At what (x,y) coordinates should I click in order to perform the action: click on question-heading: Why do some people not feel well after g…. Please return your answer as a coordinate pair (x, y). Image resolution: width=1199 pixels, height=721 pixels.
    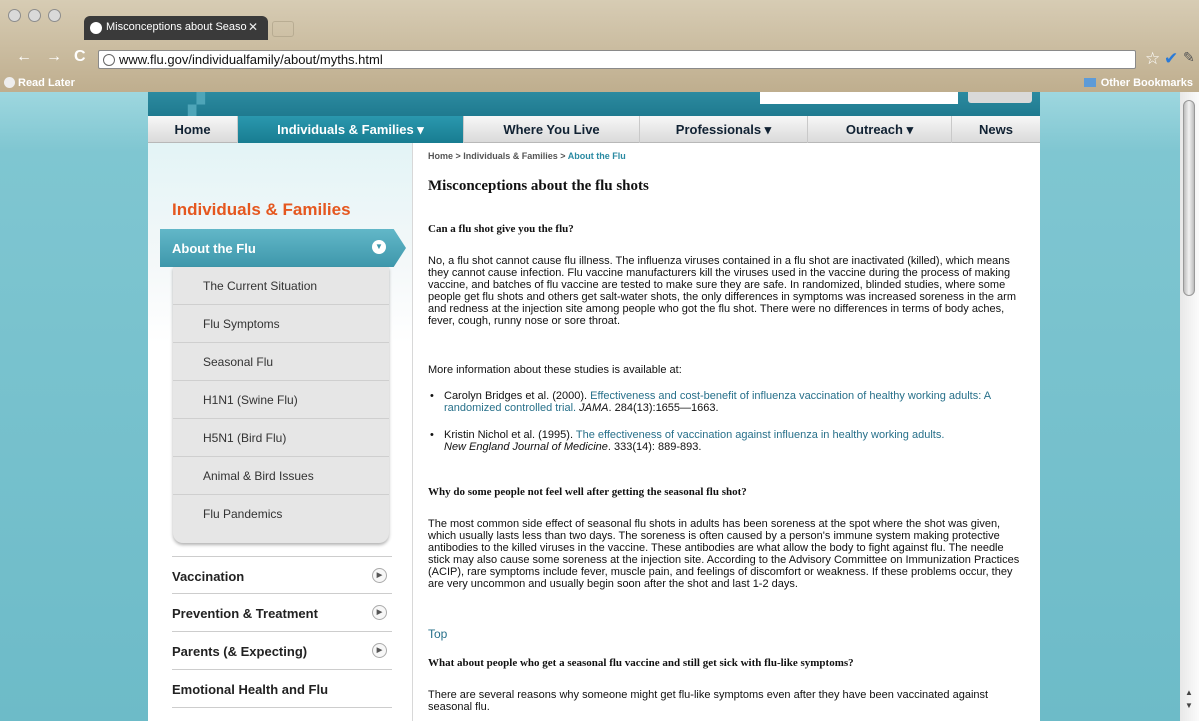
    Looking at the image, I should click on (587, 492).